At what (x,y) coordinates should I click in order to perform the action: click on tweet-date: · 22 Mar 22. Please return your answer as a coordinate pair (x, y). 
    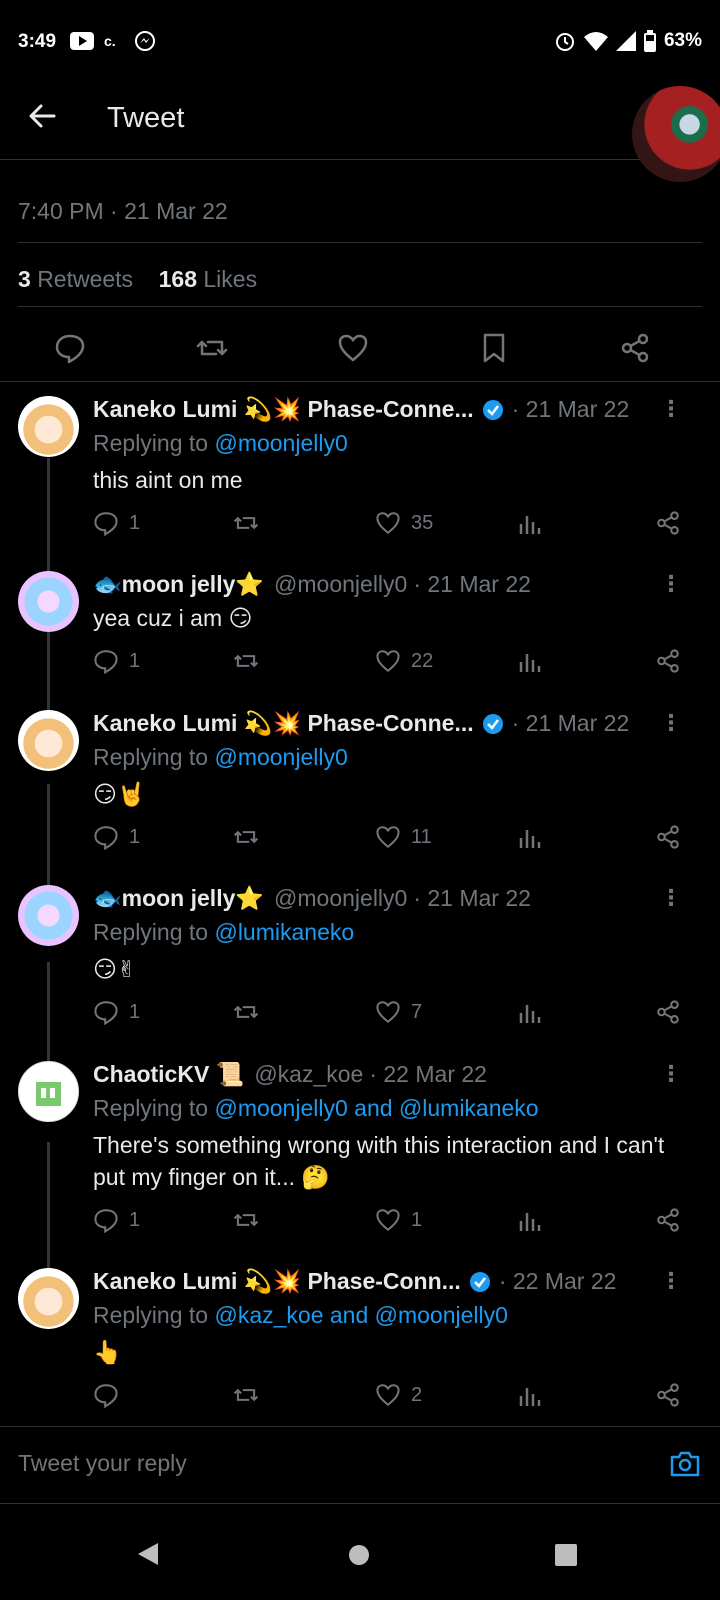
    Looking at the image, I should click on (428, 1074).